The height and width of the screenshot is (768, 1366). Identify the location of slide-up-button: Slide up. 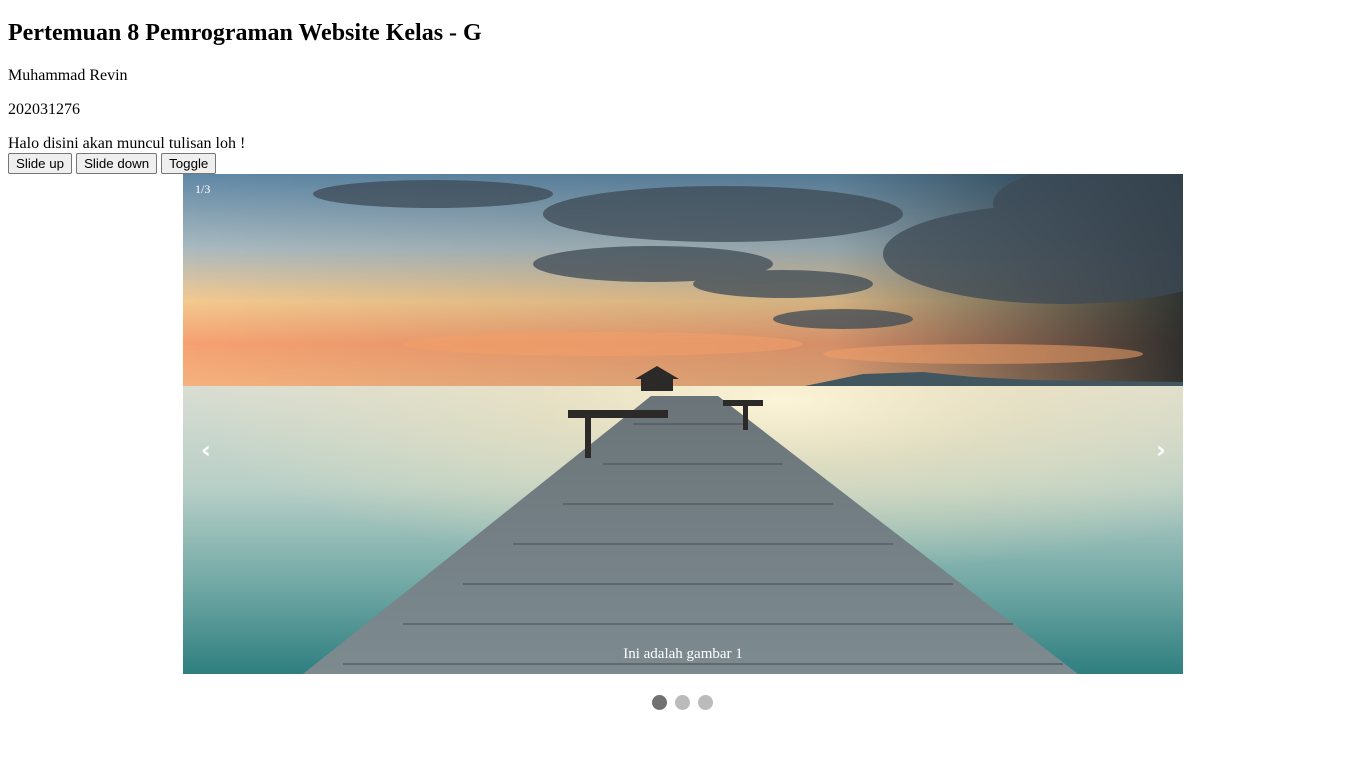
(40, 163).